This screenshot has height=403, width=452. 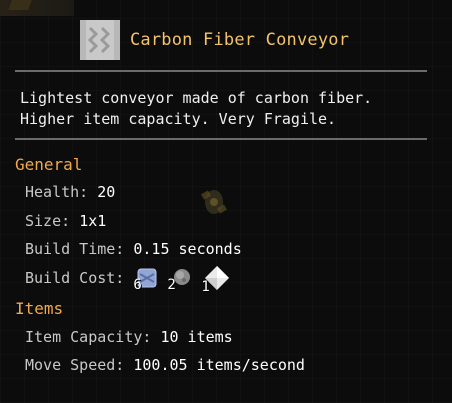 What do you see at coordinates (48, 221) in the screenshot?
I see `stat-label: Size:` at bounding box center [48, 221].